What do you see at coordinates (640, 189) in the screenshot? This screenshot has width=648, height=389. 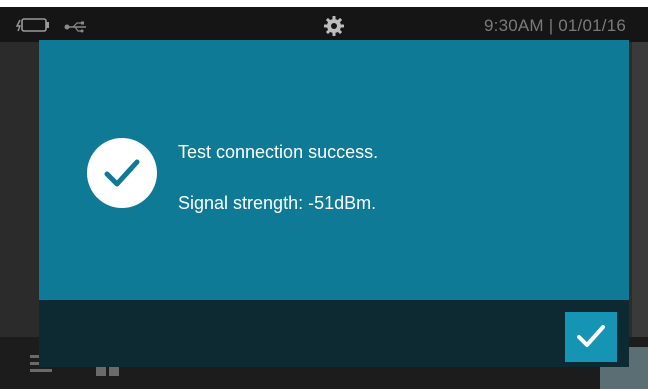 I see `background-side-panel` at bounding box center [640, 189].